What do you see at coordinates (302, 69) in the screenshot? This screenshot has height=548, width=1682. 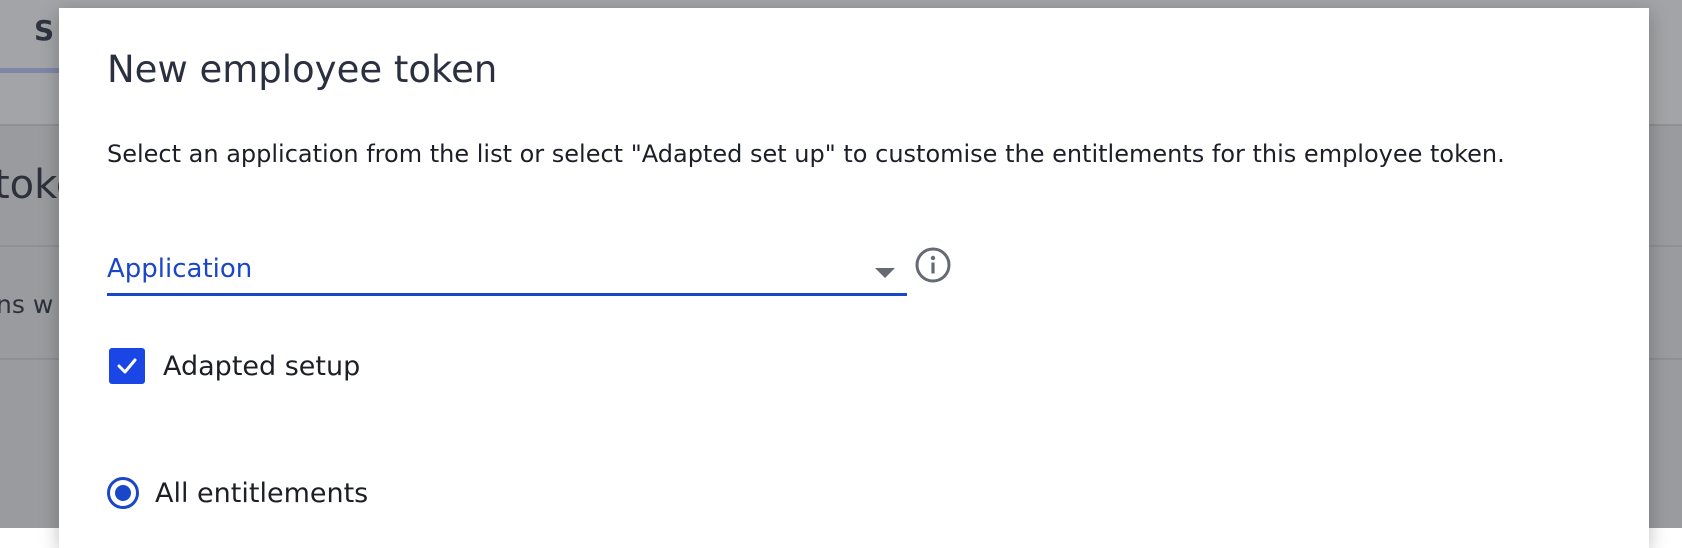 I see `dialog-title: New employee token` at bounding box center [302, 69].